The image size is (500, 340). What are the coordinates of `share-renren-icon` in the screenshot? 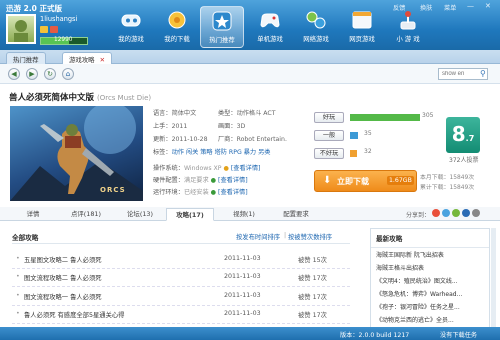 It's located at (456, 213).